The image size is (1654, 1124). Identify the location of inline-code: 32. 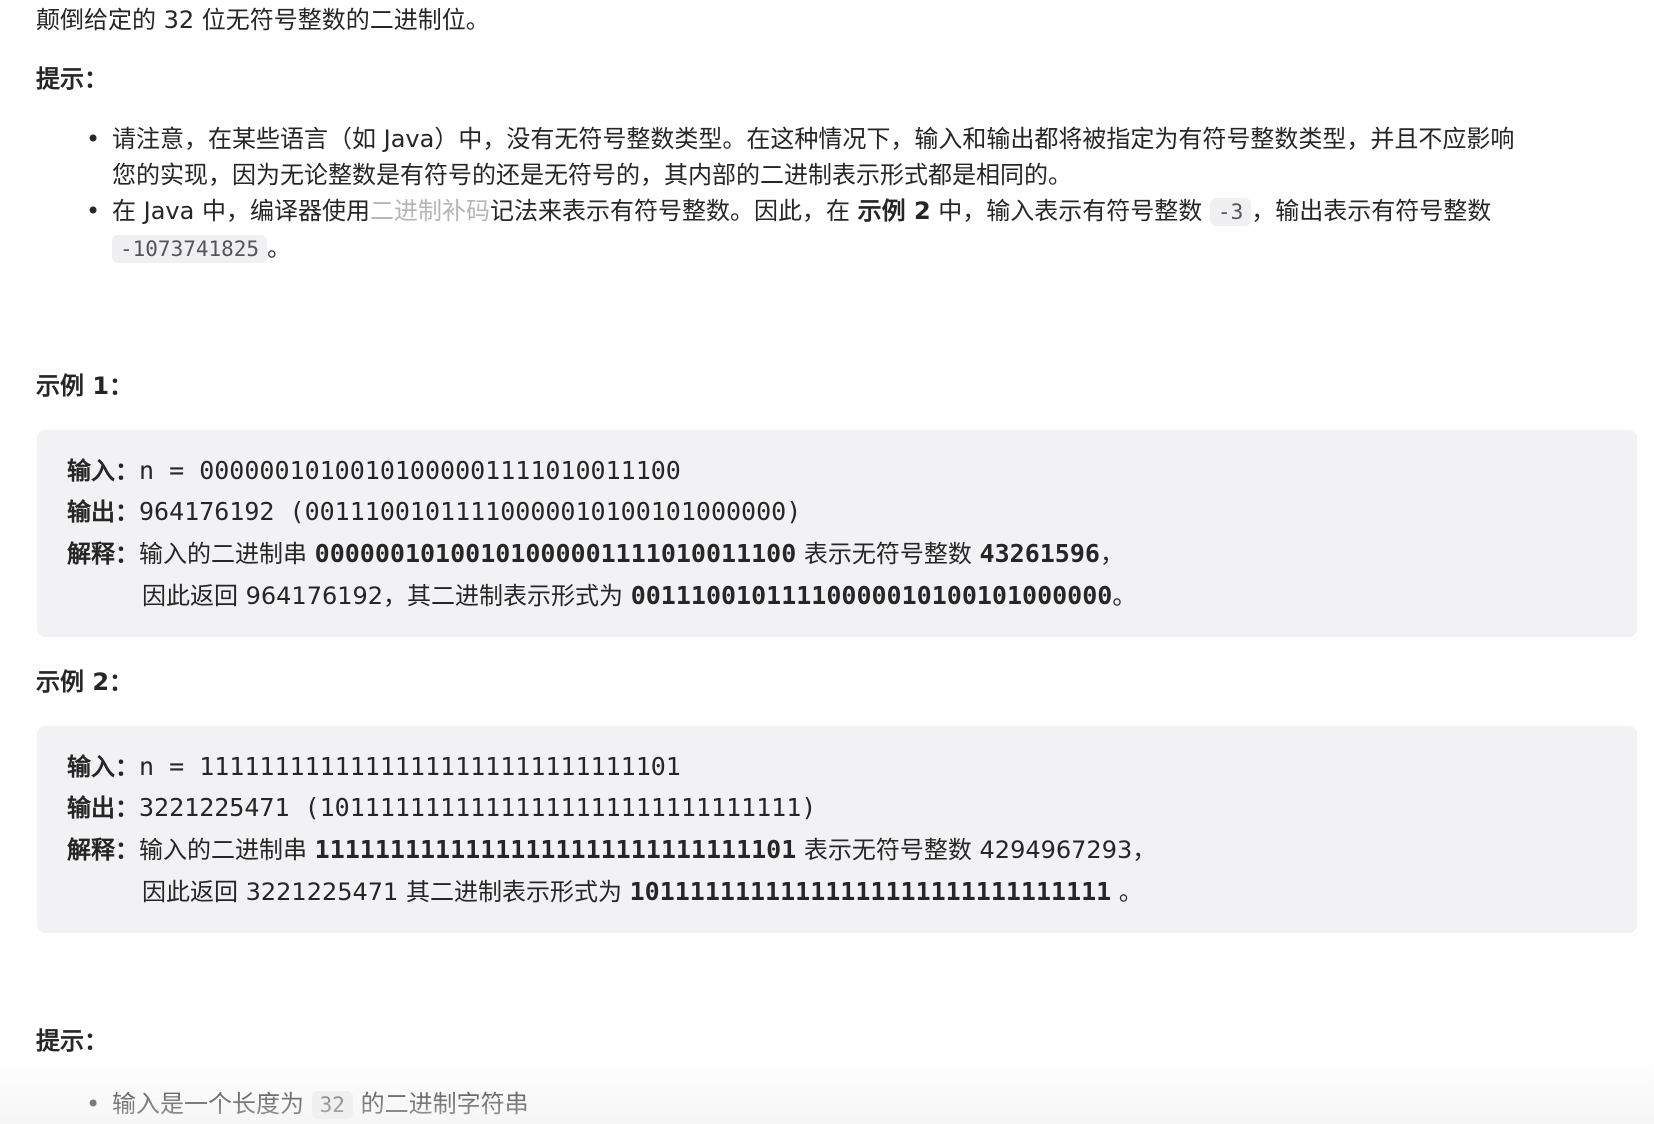
(332, 1105).